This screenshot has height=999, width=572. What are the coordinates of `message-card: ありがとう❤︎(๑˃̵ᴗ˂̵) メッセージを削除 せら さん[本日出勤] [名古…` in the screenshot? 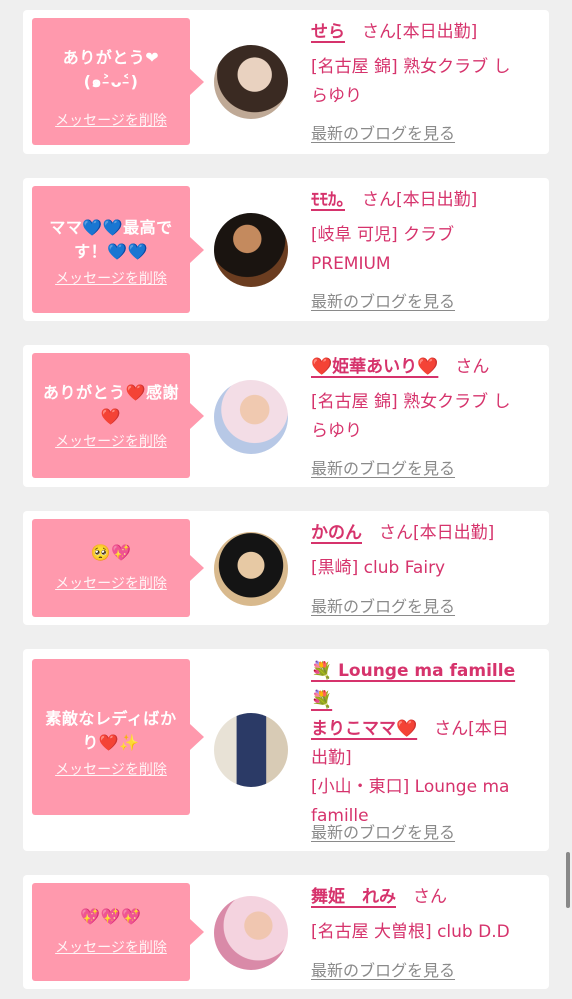 It's located at (286, 82).